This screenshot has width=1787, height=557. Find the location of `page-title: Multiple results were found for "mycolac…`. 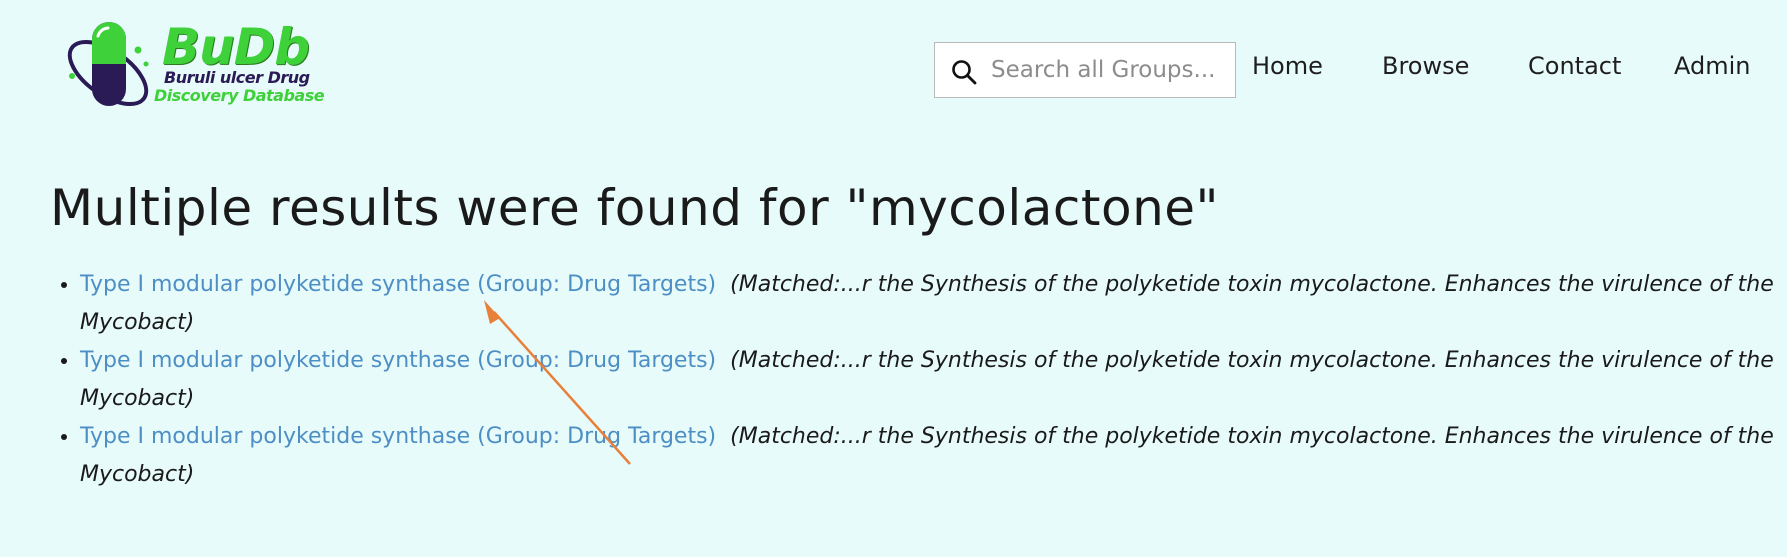

page-title: Multiple results were found for "mycolac… is located at coordinates (635, 208).